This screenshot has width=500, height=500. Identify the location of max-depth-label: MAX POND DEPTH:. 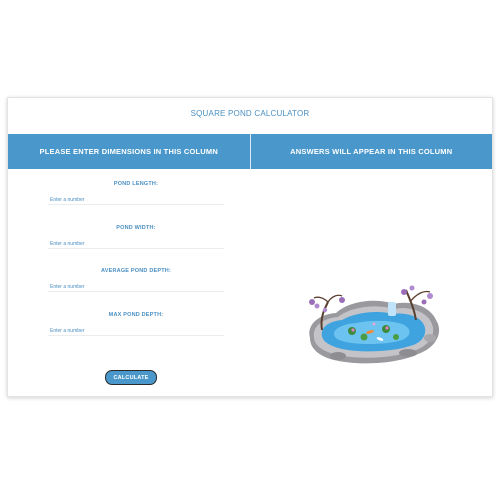
(136, 315).